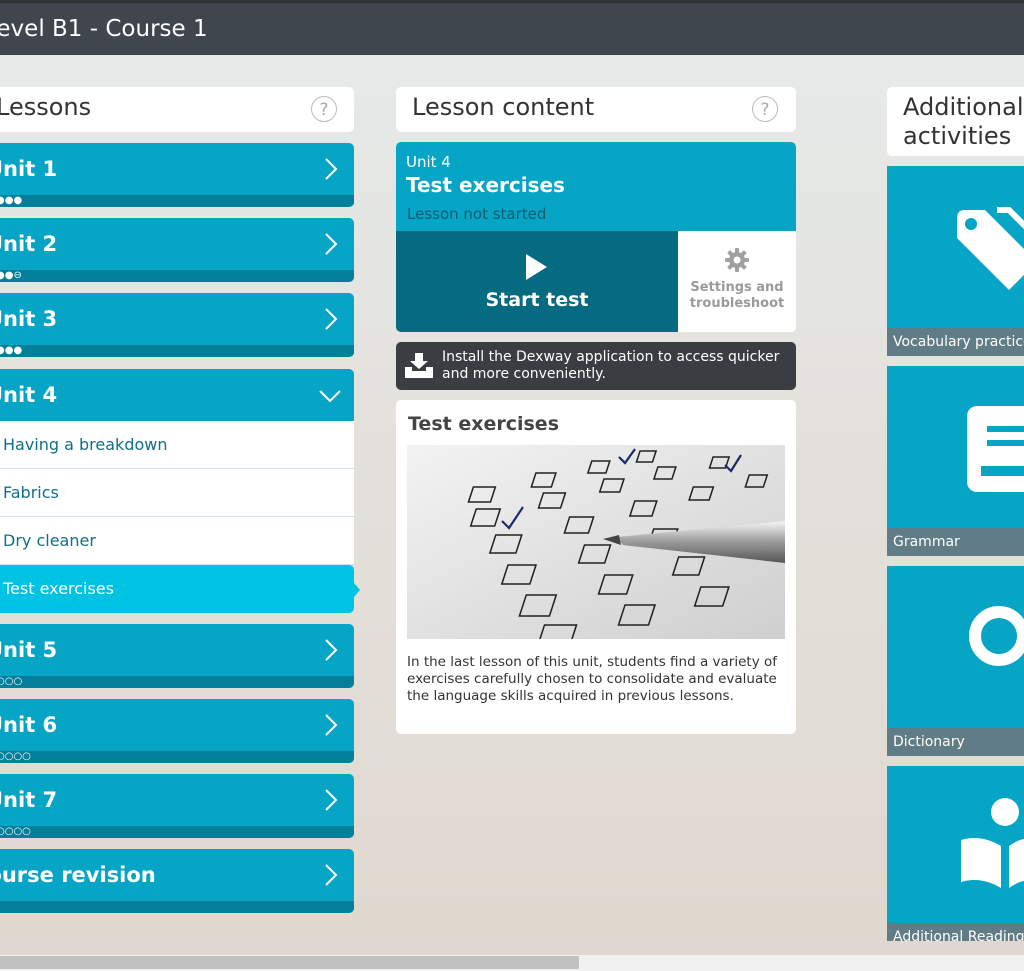 The width and height of the screenshot is (1024, 971). I want to click on additional-activities-header: Additional activities, so click(955, 121).